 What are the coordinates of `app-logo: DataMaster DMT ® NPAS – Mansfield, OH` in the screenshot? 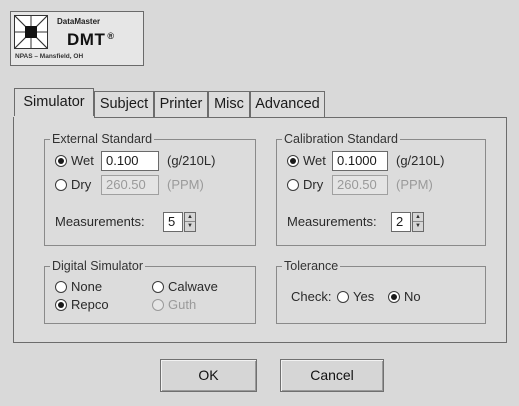 It's located at (77, 38).